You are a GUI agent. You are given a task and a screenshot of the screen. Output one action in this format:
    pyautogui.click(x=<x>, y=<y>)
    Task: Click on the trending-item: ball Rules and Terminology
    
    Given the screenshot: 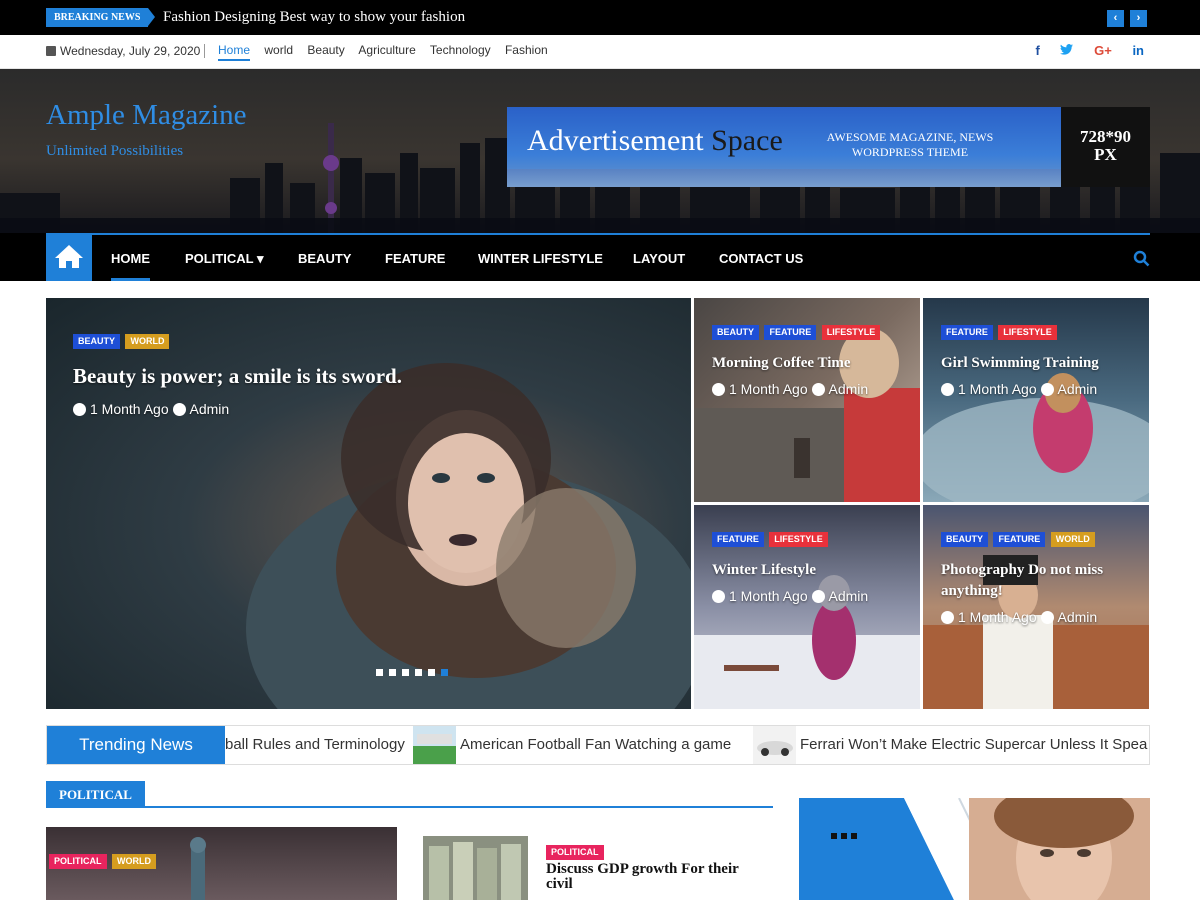 What is the action you would take?
    pyautogui.click(x=315, y=745)
    